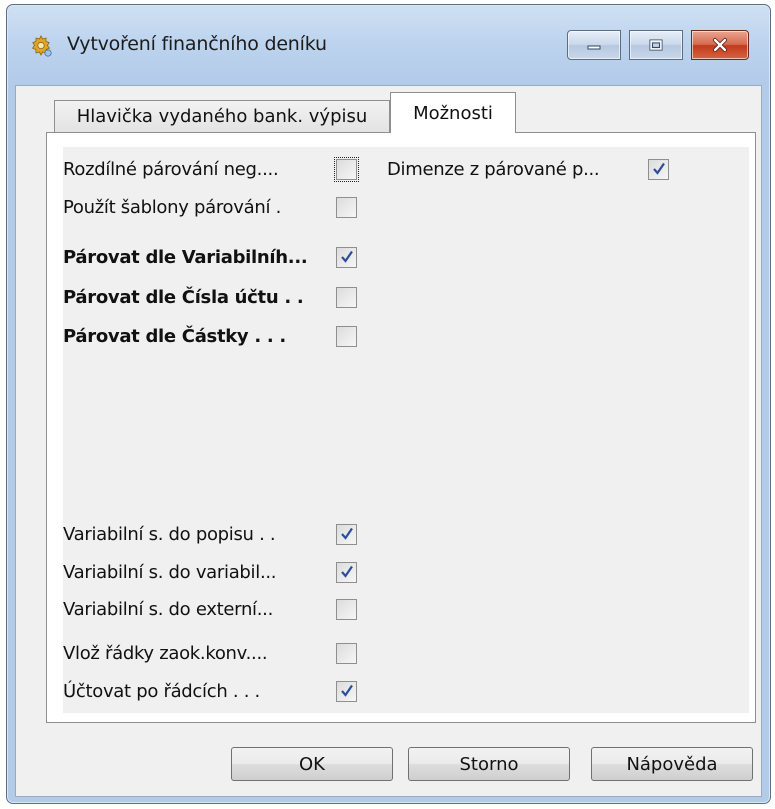  I want to click on tab-label: Hlavička vydaného bank. výpisu, so click(222, 116).